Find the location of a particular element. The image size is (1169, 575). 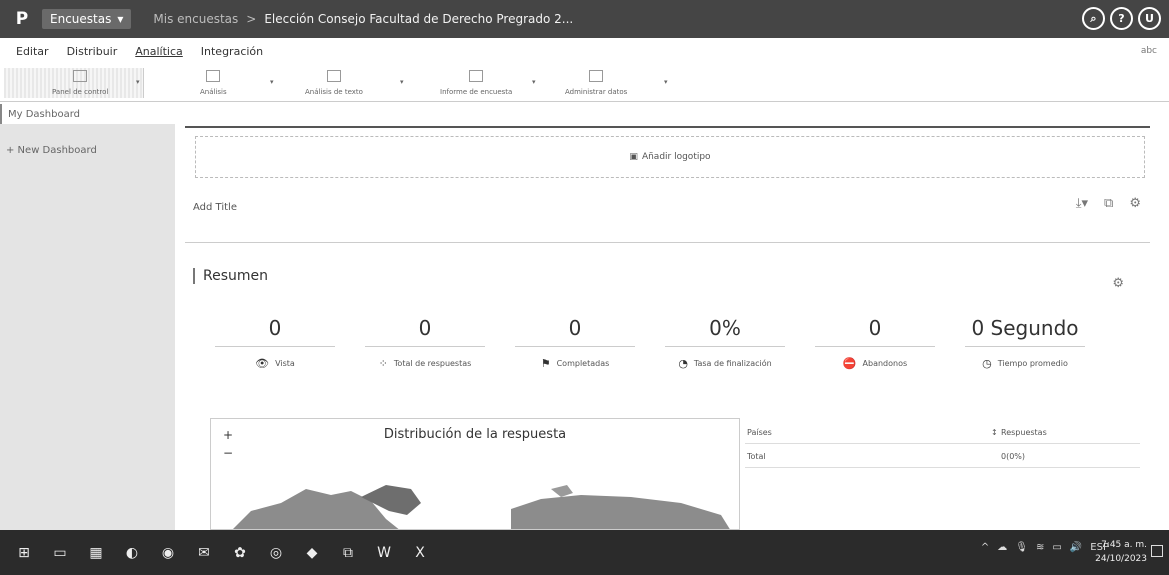

text-analysis-icon is located at coordinates (333, 76).